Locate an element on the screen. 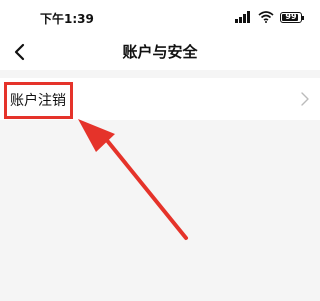 The width and height of the screenshot is (320, 301). chevron-right-icon is located at coordinates (305, 99).